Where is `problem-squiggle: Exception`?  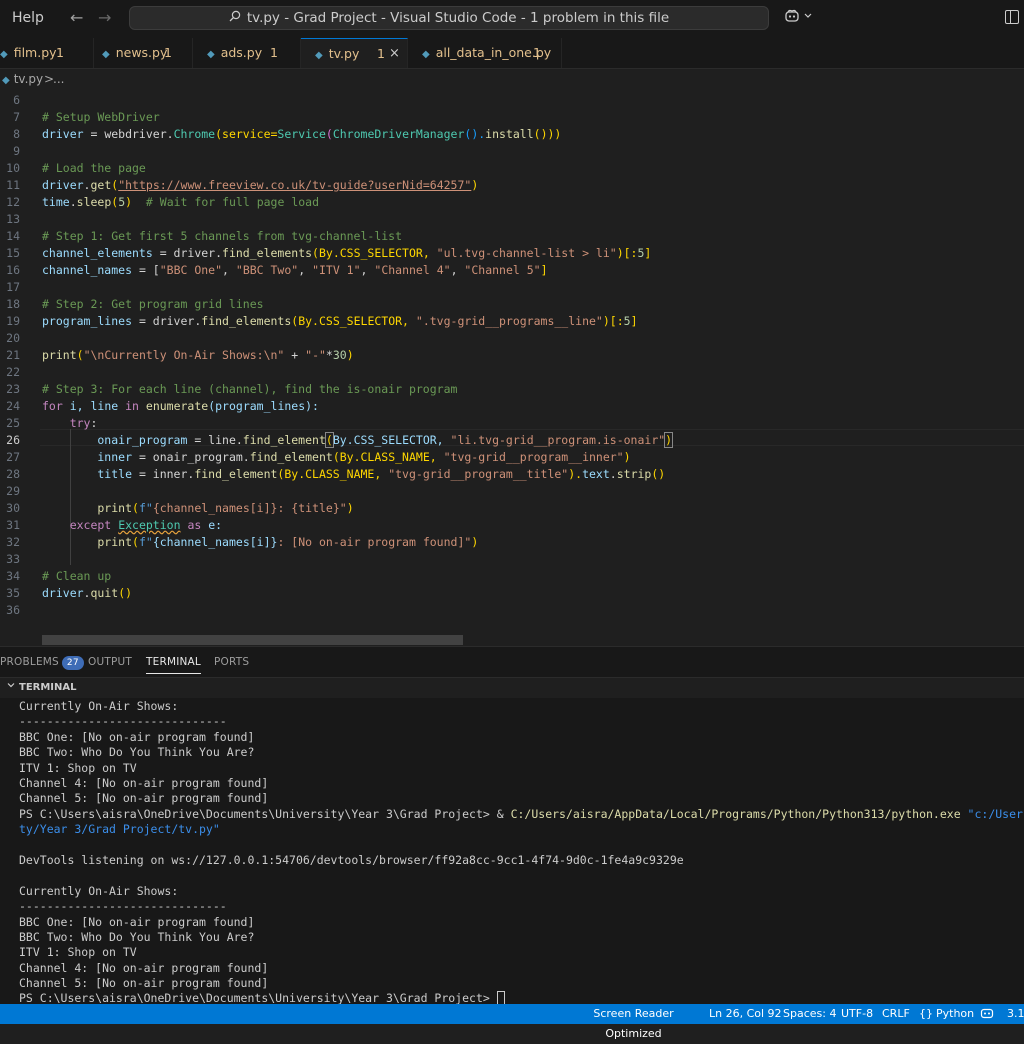 problem-squiggle: Exception is located at coordinates (149, 525).